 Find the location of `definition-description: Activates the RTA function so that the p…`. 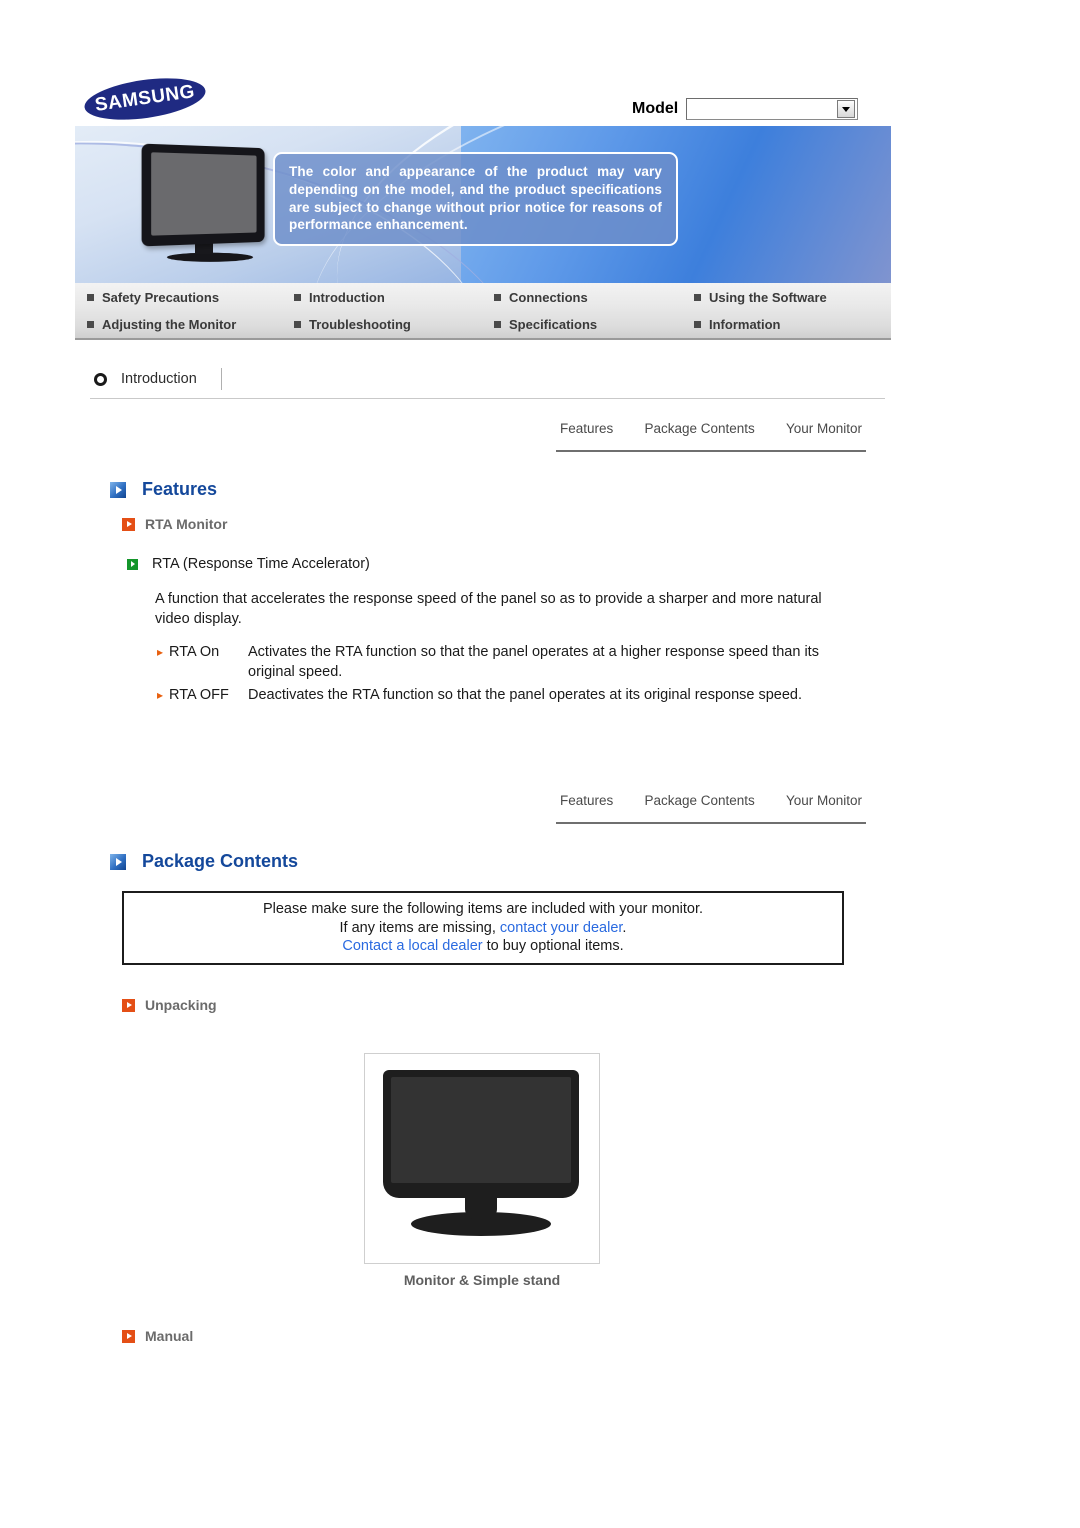

definition-description: Activates the RTA function so that the p… is located at coordinates (533, 662).